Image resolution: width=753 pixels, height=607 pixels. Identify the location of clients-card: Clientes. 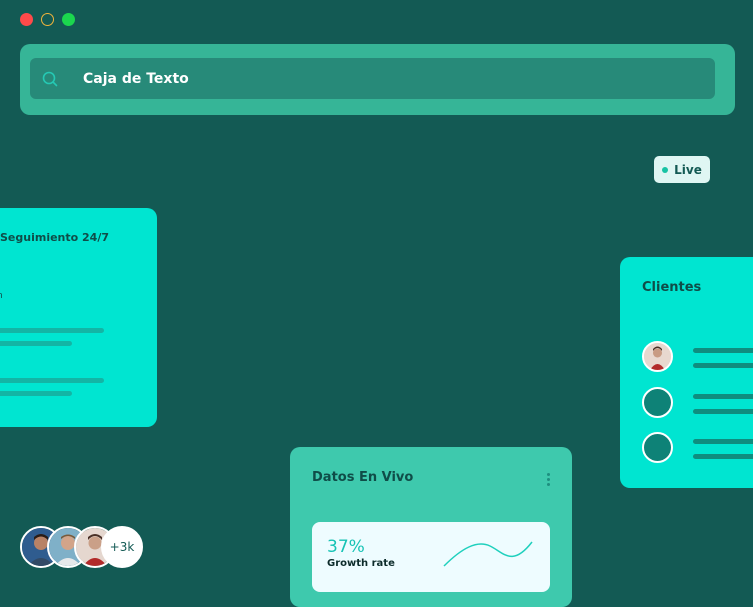
(686, 372).